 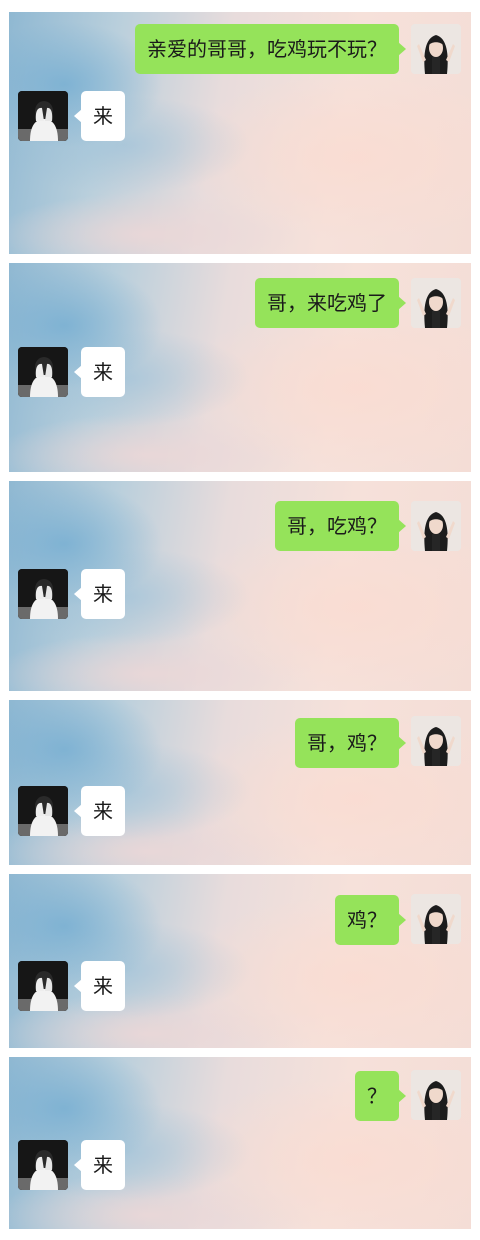 What do you see at coordinates (380, 1096) in the screenshot?
I see `sent-message: ？` at bounding box center [380, 1096].